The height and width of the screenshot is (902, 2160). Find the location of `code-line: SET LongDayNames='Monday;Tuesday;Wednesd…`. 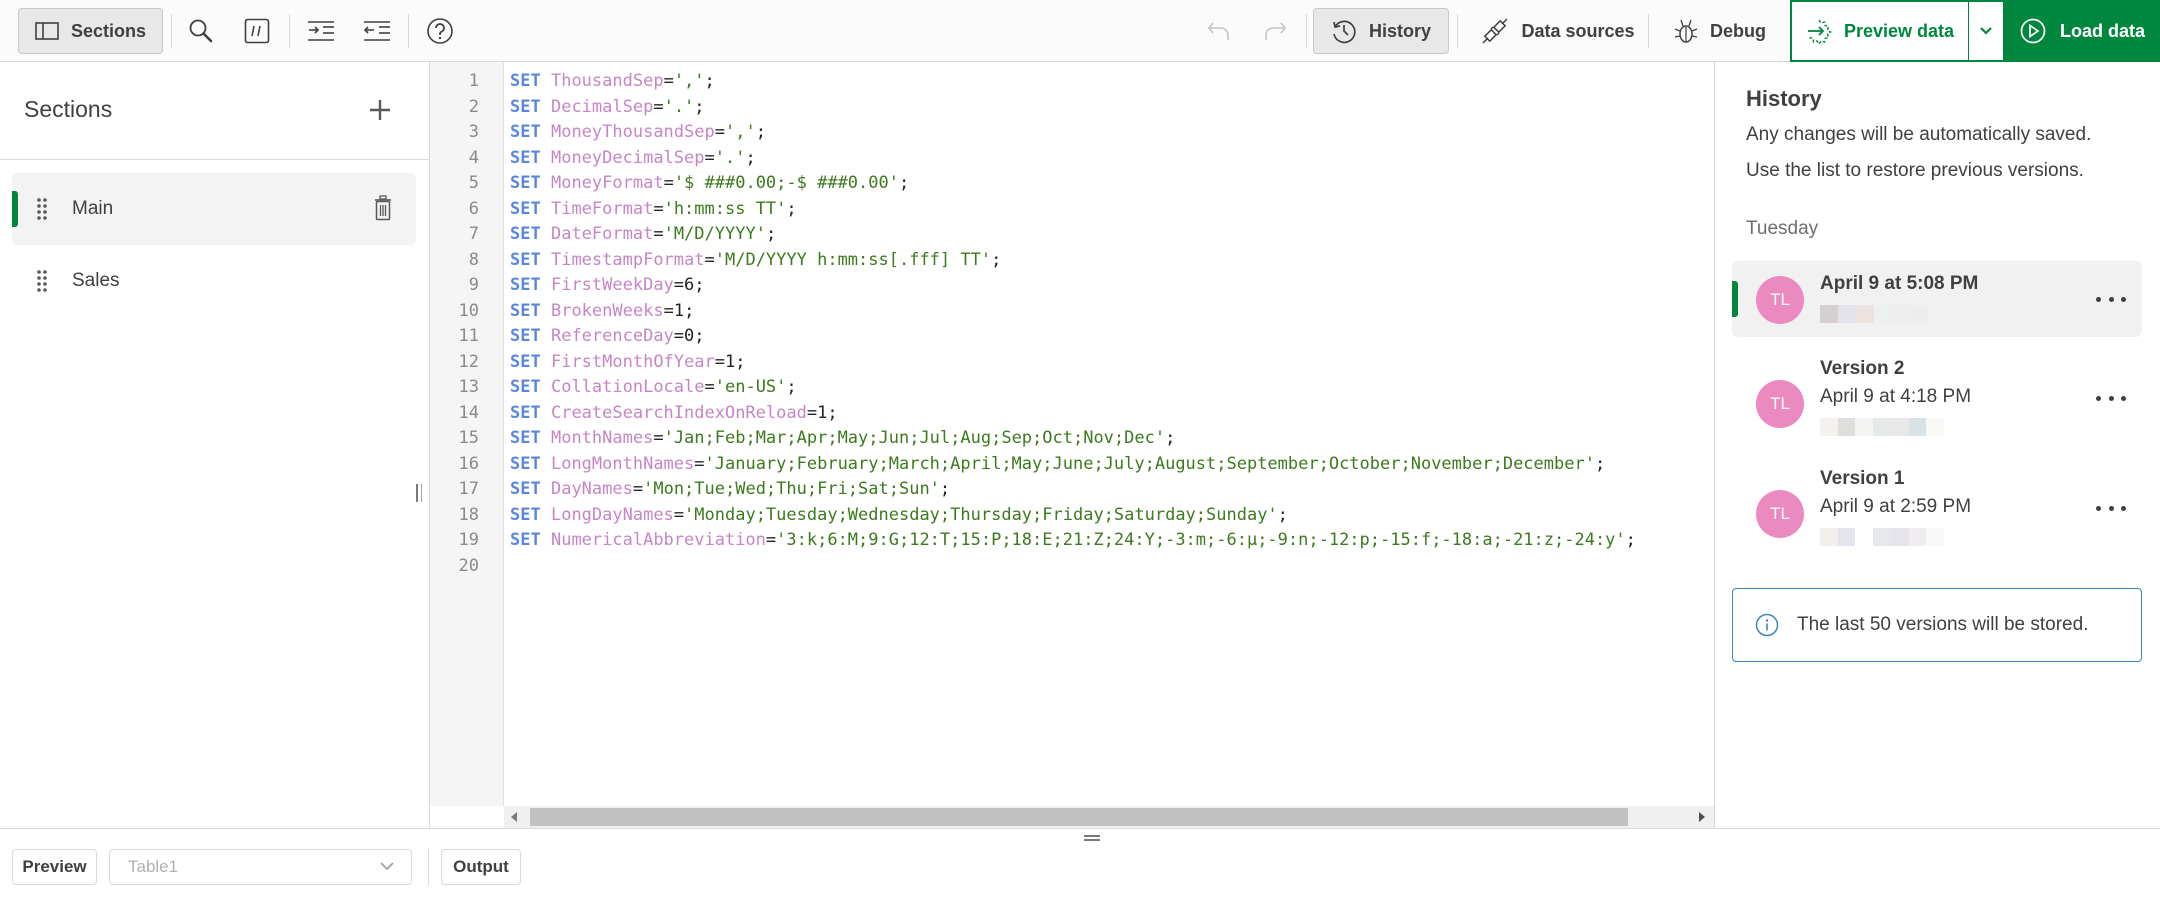

code-line: SET LongDayNames='Monday;Tuesday;Wednesd… is located at coordinates (899, 516).